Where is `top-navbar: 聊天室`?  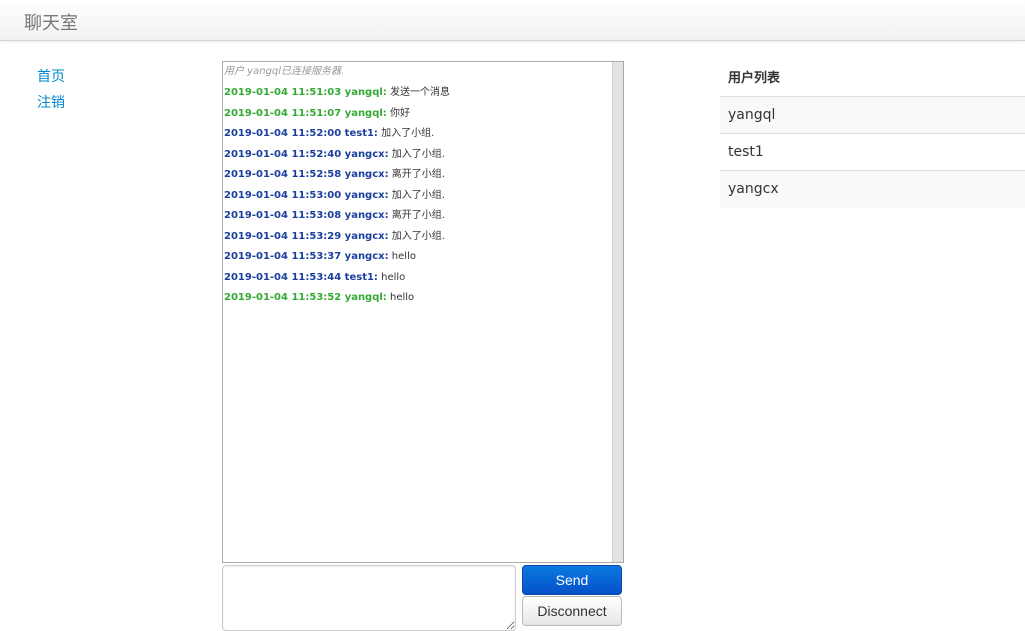
top-navbar: 聊天室 is located at coordinates (512, 20).